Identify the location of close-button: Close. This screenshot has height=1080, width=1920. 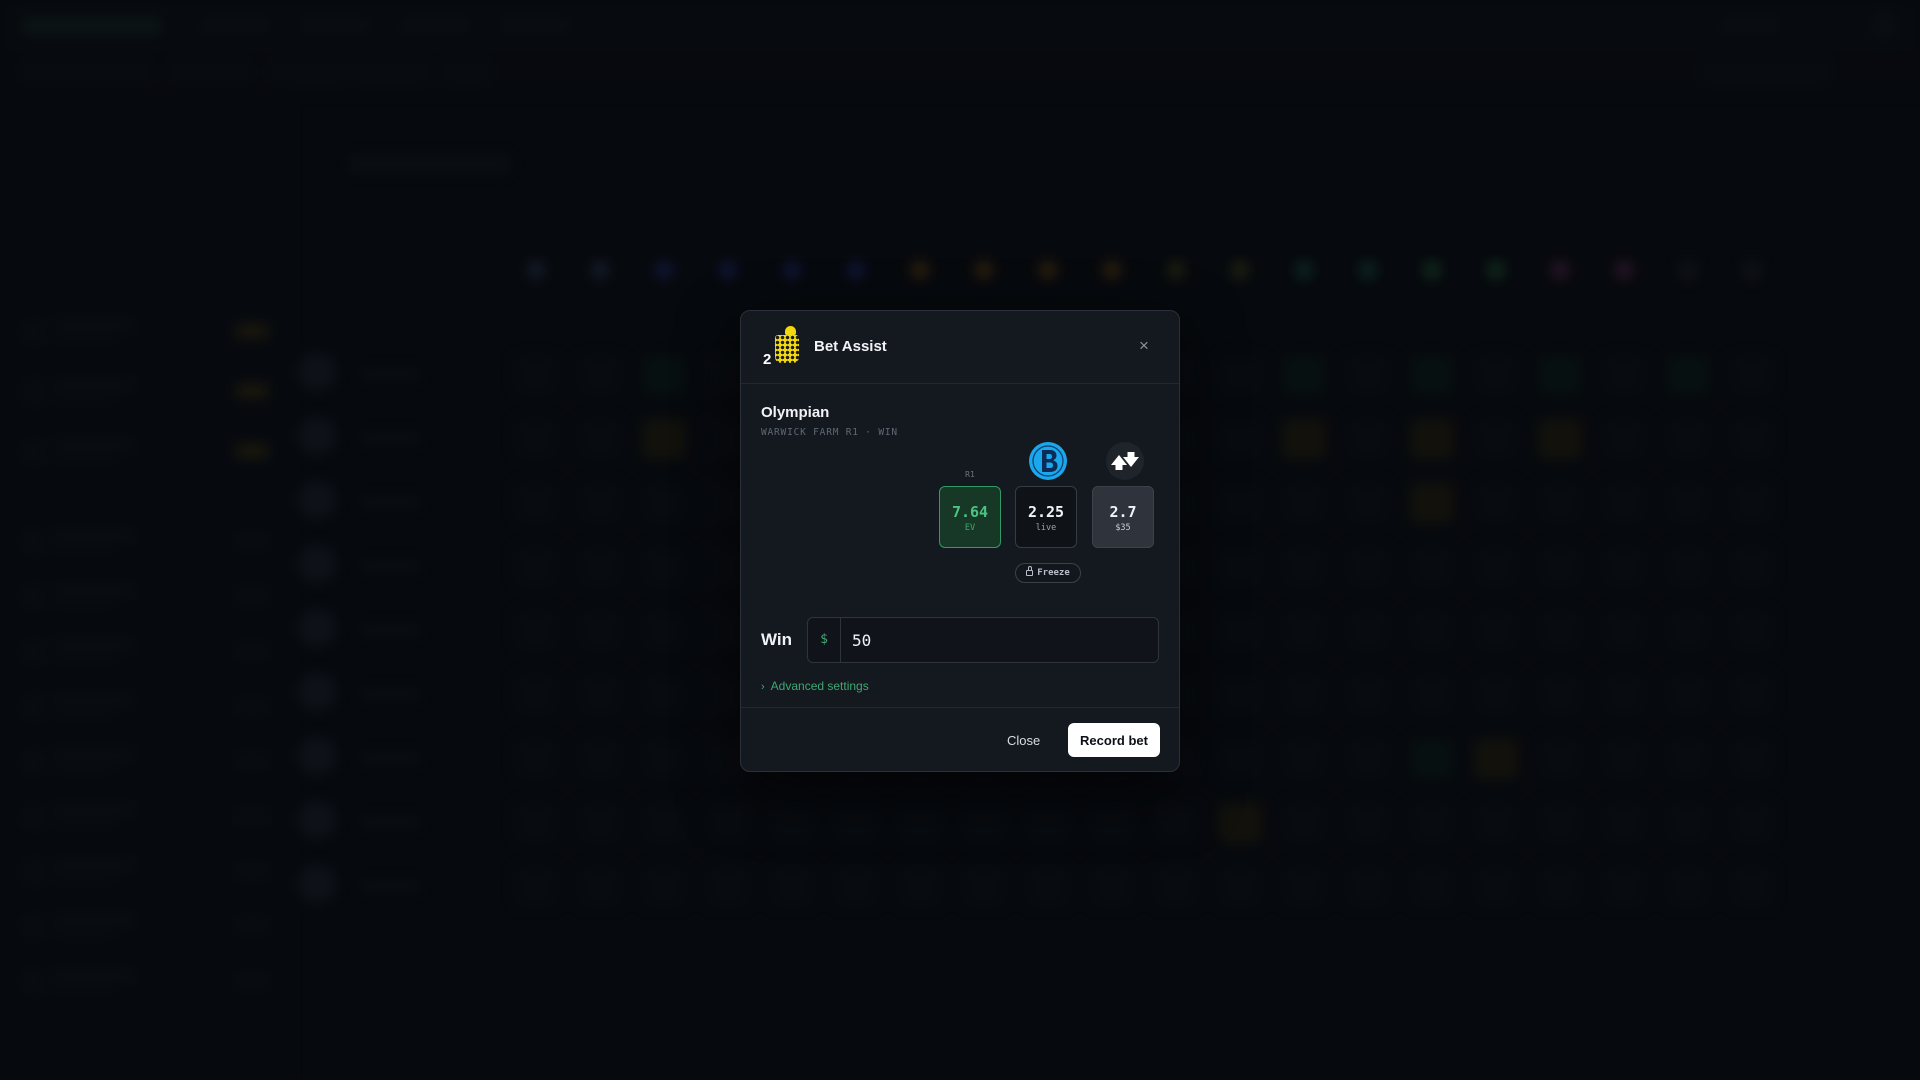
(1023, 740).